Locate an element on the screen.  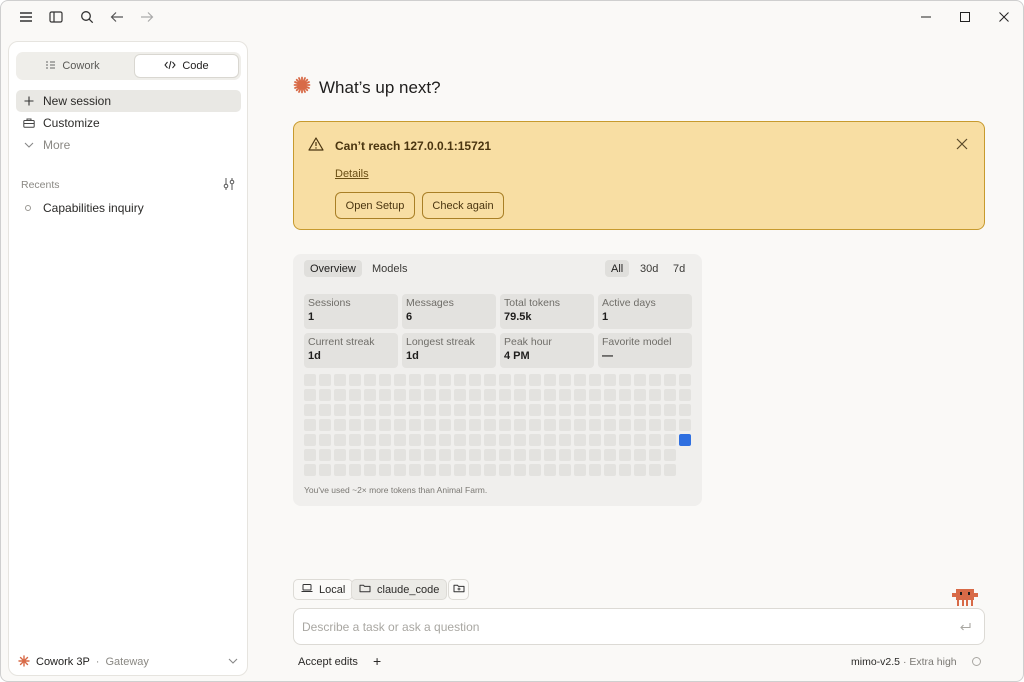
laptop-icon is located at coordinates (307, 589).